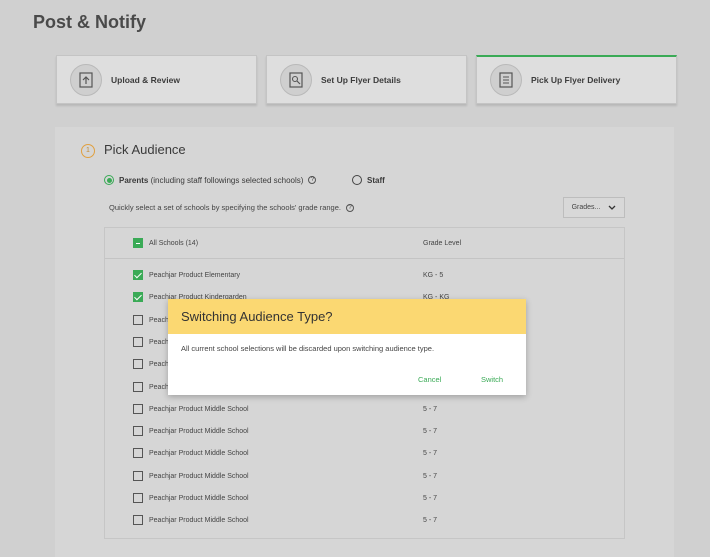 The image size is (710, 557). What do you see at coordinates (492, 379) in the screenshot?
I see `switch-button: Switch` at bounding box center [492, 379].